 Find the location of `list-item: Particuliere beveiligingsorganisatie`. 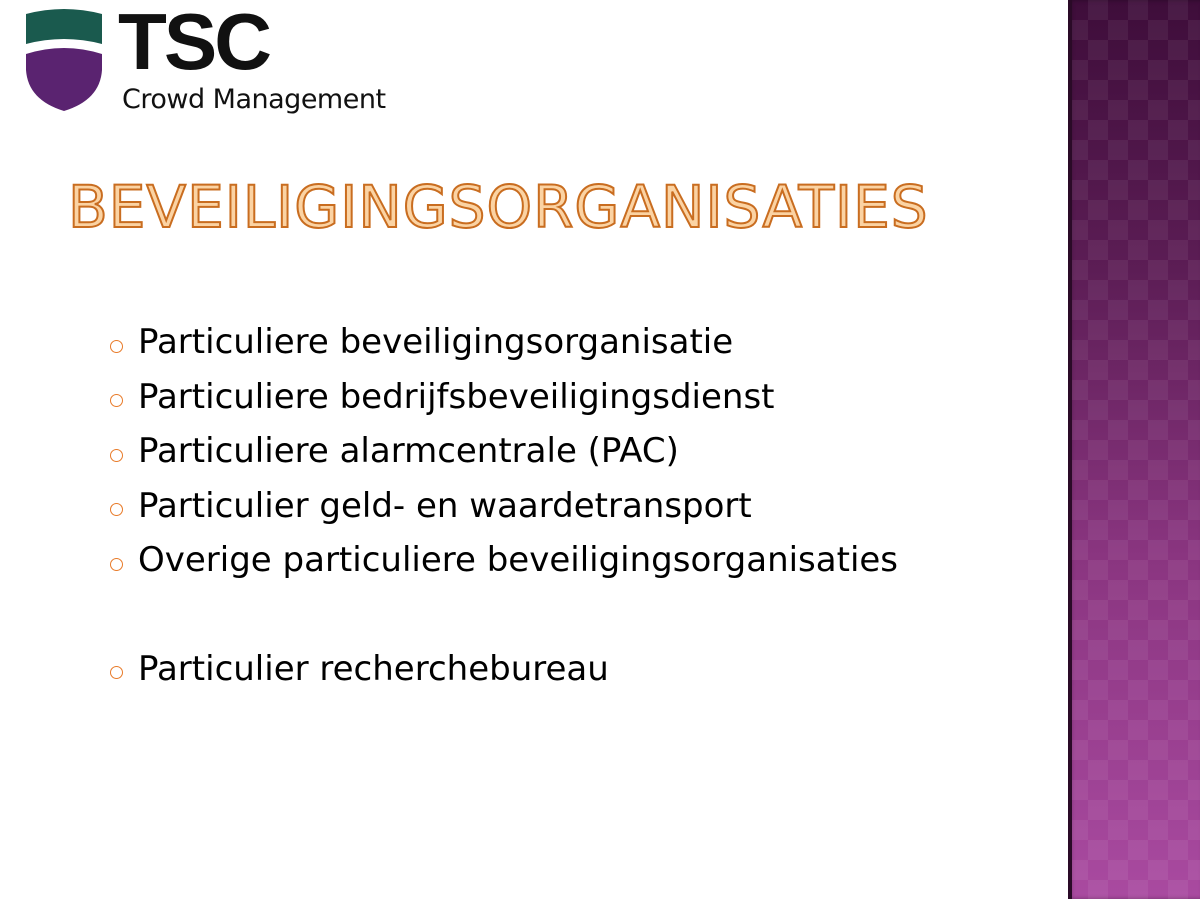

list-item: Particuliere beveiligingsorganisatie is located at coordinates (504, 342).